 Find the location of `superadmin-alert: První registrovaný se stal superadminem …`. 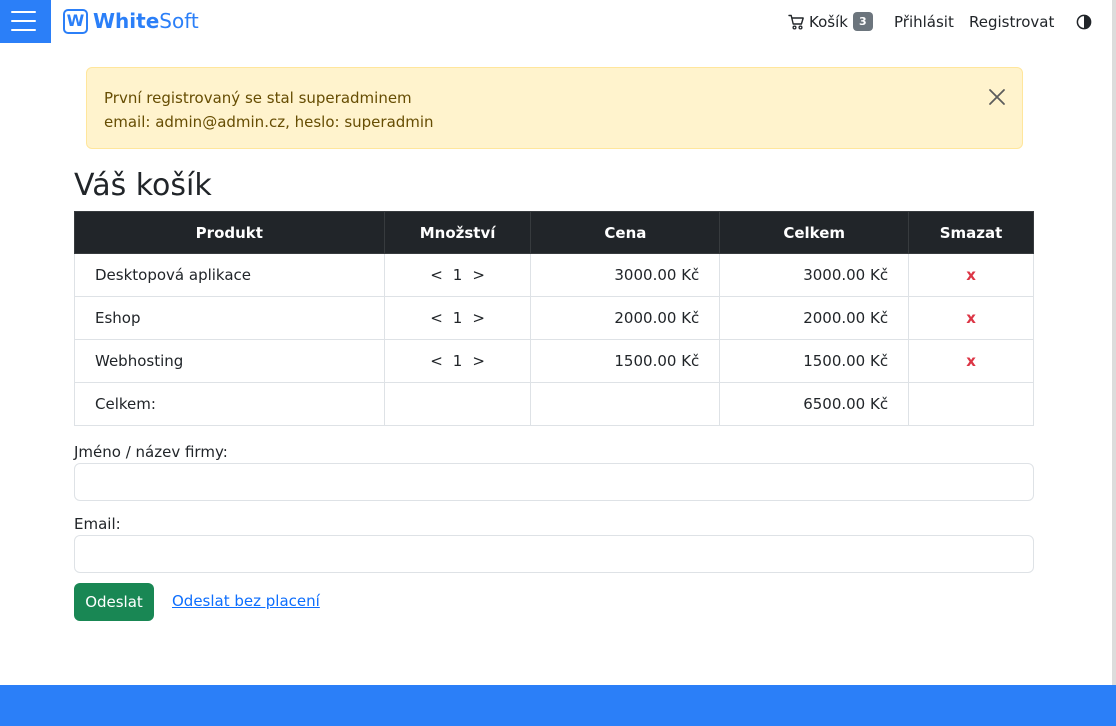

superadmin-alert: První registrovaný se stal superadminem … is located at coordinates (554, 108).